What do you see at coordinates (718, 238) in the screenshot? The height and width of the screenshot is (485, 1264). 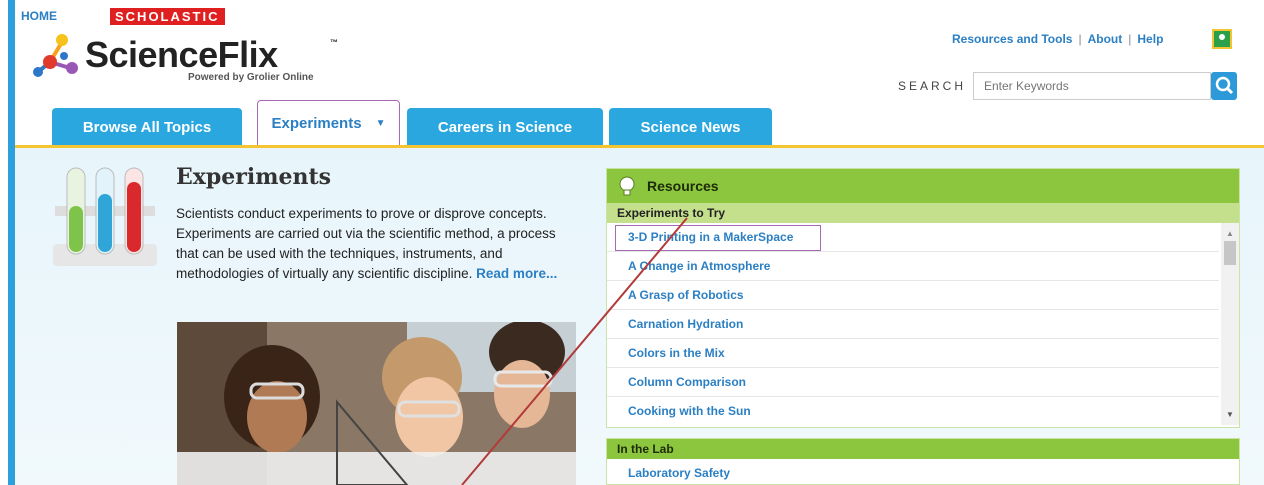 I see `selection-highlight` at bounding box center [718, 238].